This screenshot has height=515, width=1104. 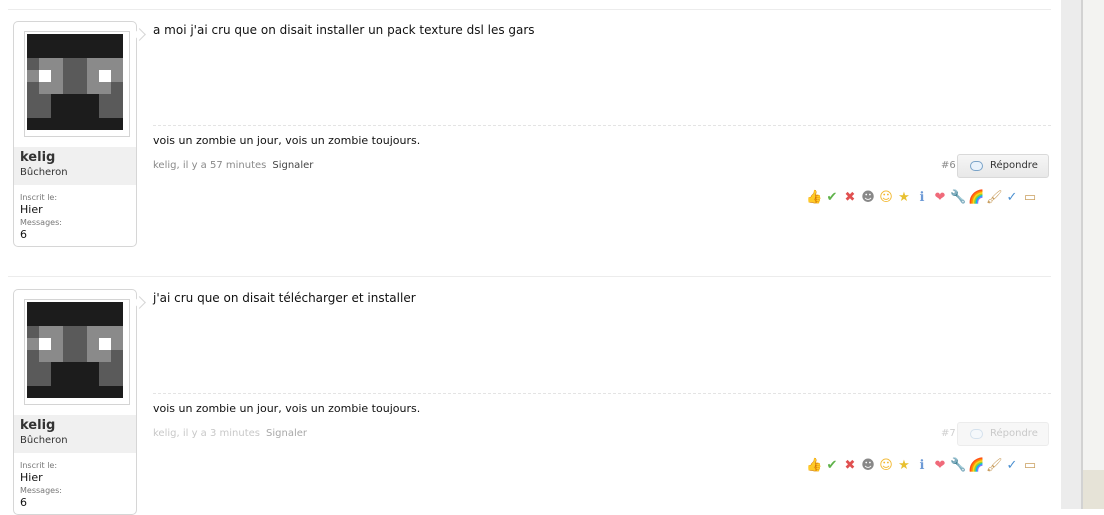 I want to click on post-number-link: #7, so click(x=948, y=433).